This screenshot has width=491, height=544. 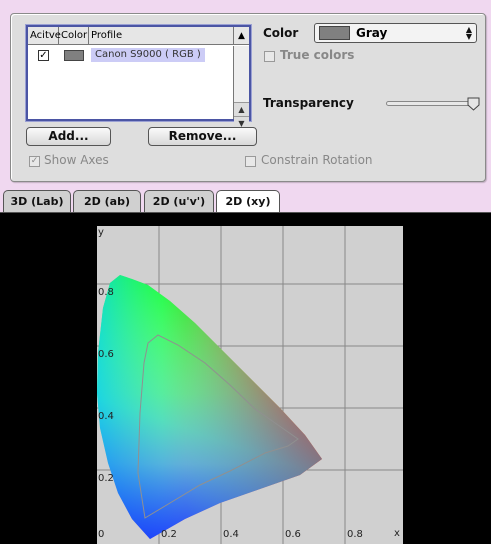 What do you see at coordinates (106, 416) in the screenshot?
I see `y-tick-label: 0.4` at bounding box center [106, 416].